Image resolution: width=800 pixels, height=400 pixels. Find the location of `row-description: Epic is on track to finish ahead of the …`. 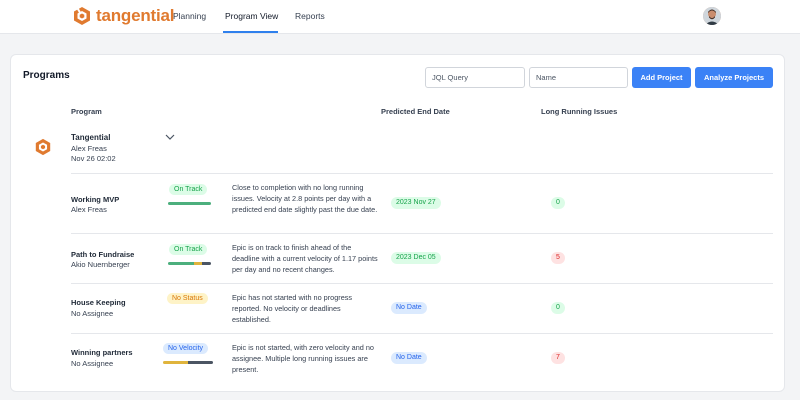

row-description: Epic is on track to finish ahead of the … is located at coordinates (305, 258).